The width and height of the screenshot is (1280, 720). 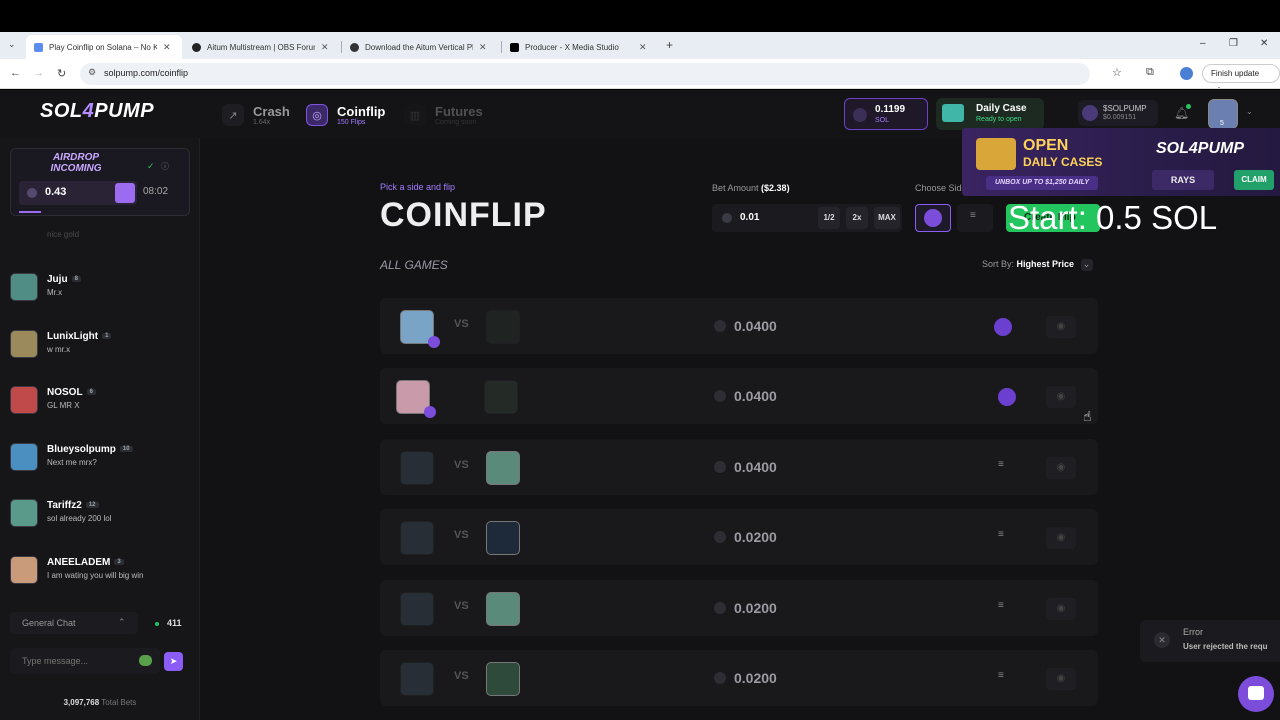 What do you see at coordinates (1162, 640) in the screenshot?
I see `close-icon: ✕` at bounding box center [1162, 640].